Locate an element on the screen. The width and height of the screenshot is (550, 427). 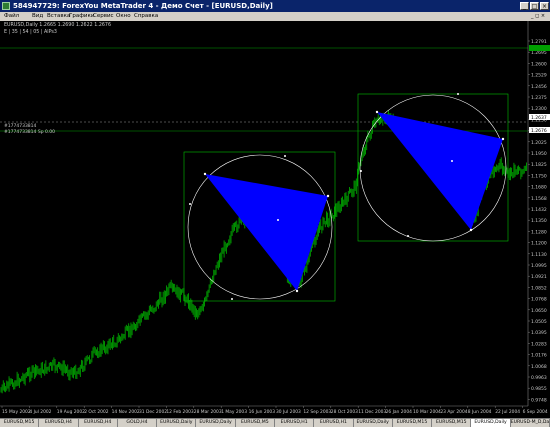
date-tick-label: 12 Sep 2003 is located at coordinates (317, 412).